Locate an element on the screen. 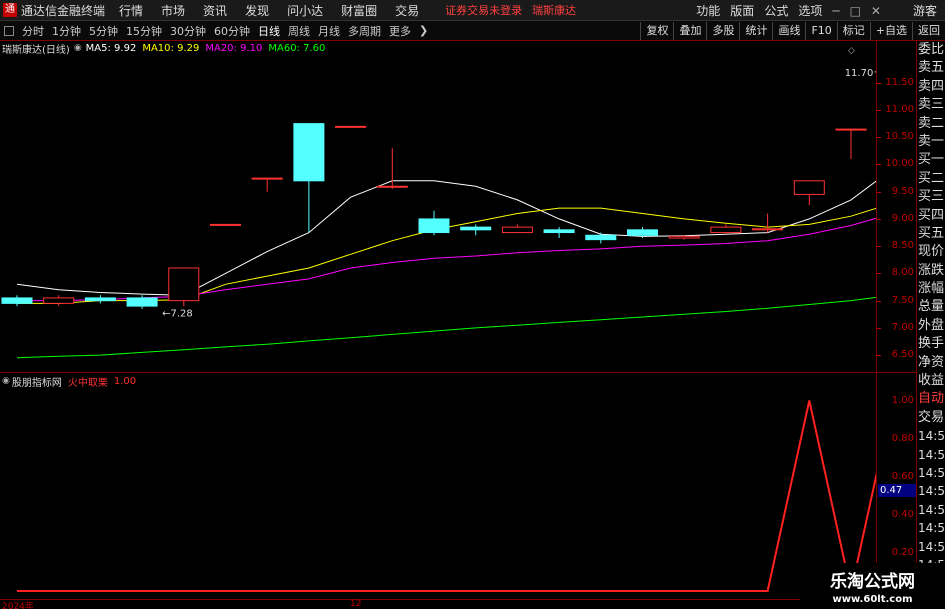  price-tick: 8.00 is located at coordinates (902, 273).